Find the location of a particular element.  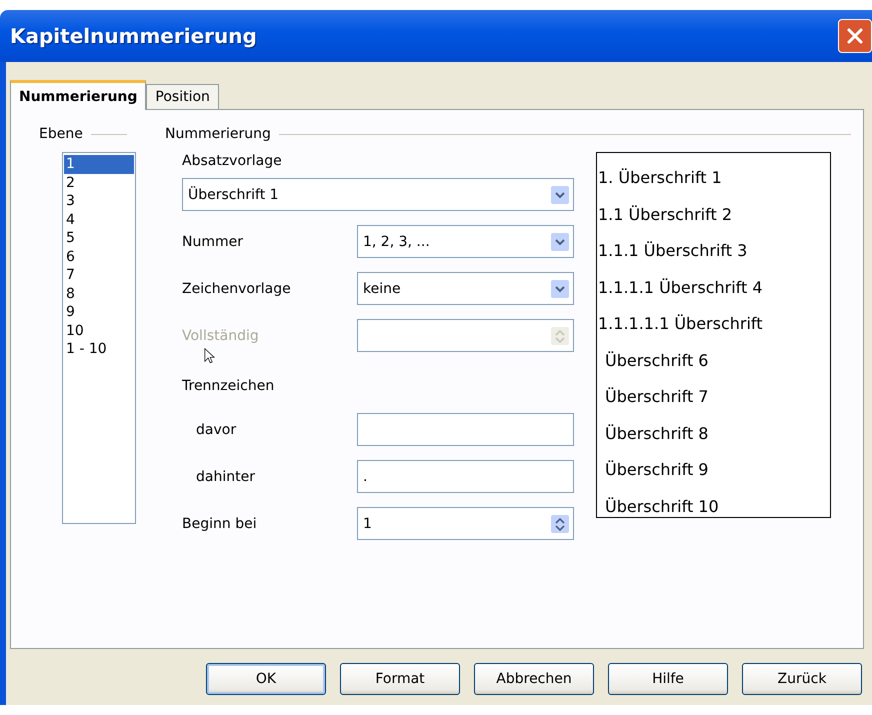

level-item: 4 is located at coordinates (99, 219).